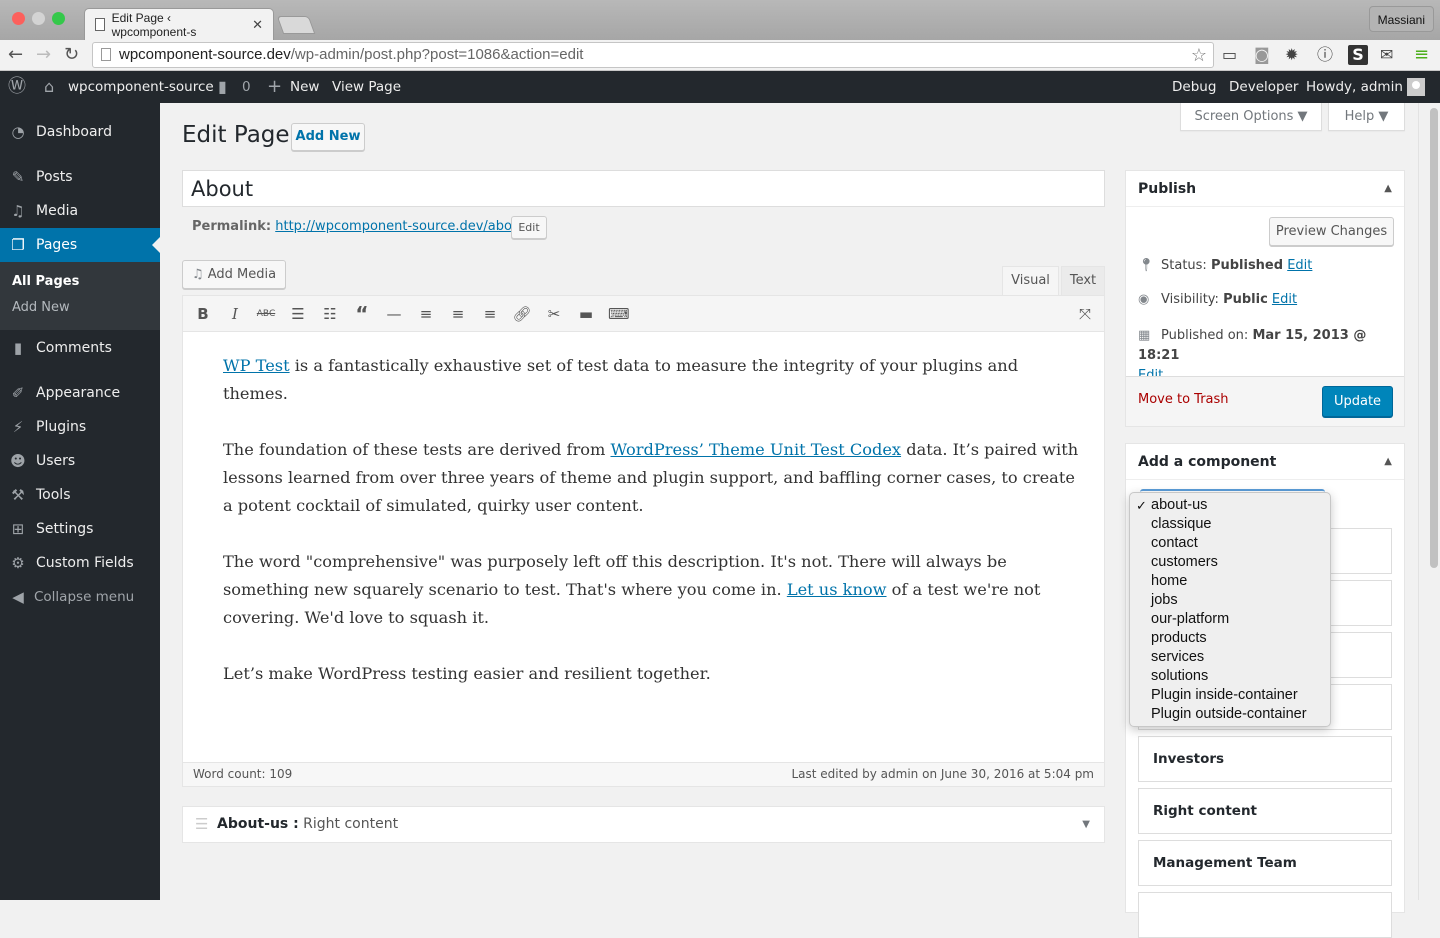 This screenshot has height=938, width=1440. I want to click on sidebar-item-posts: ✎ Posts, so click(80, 177).